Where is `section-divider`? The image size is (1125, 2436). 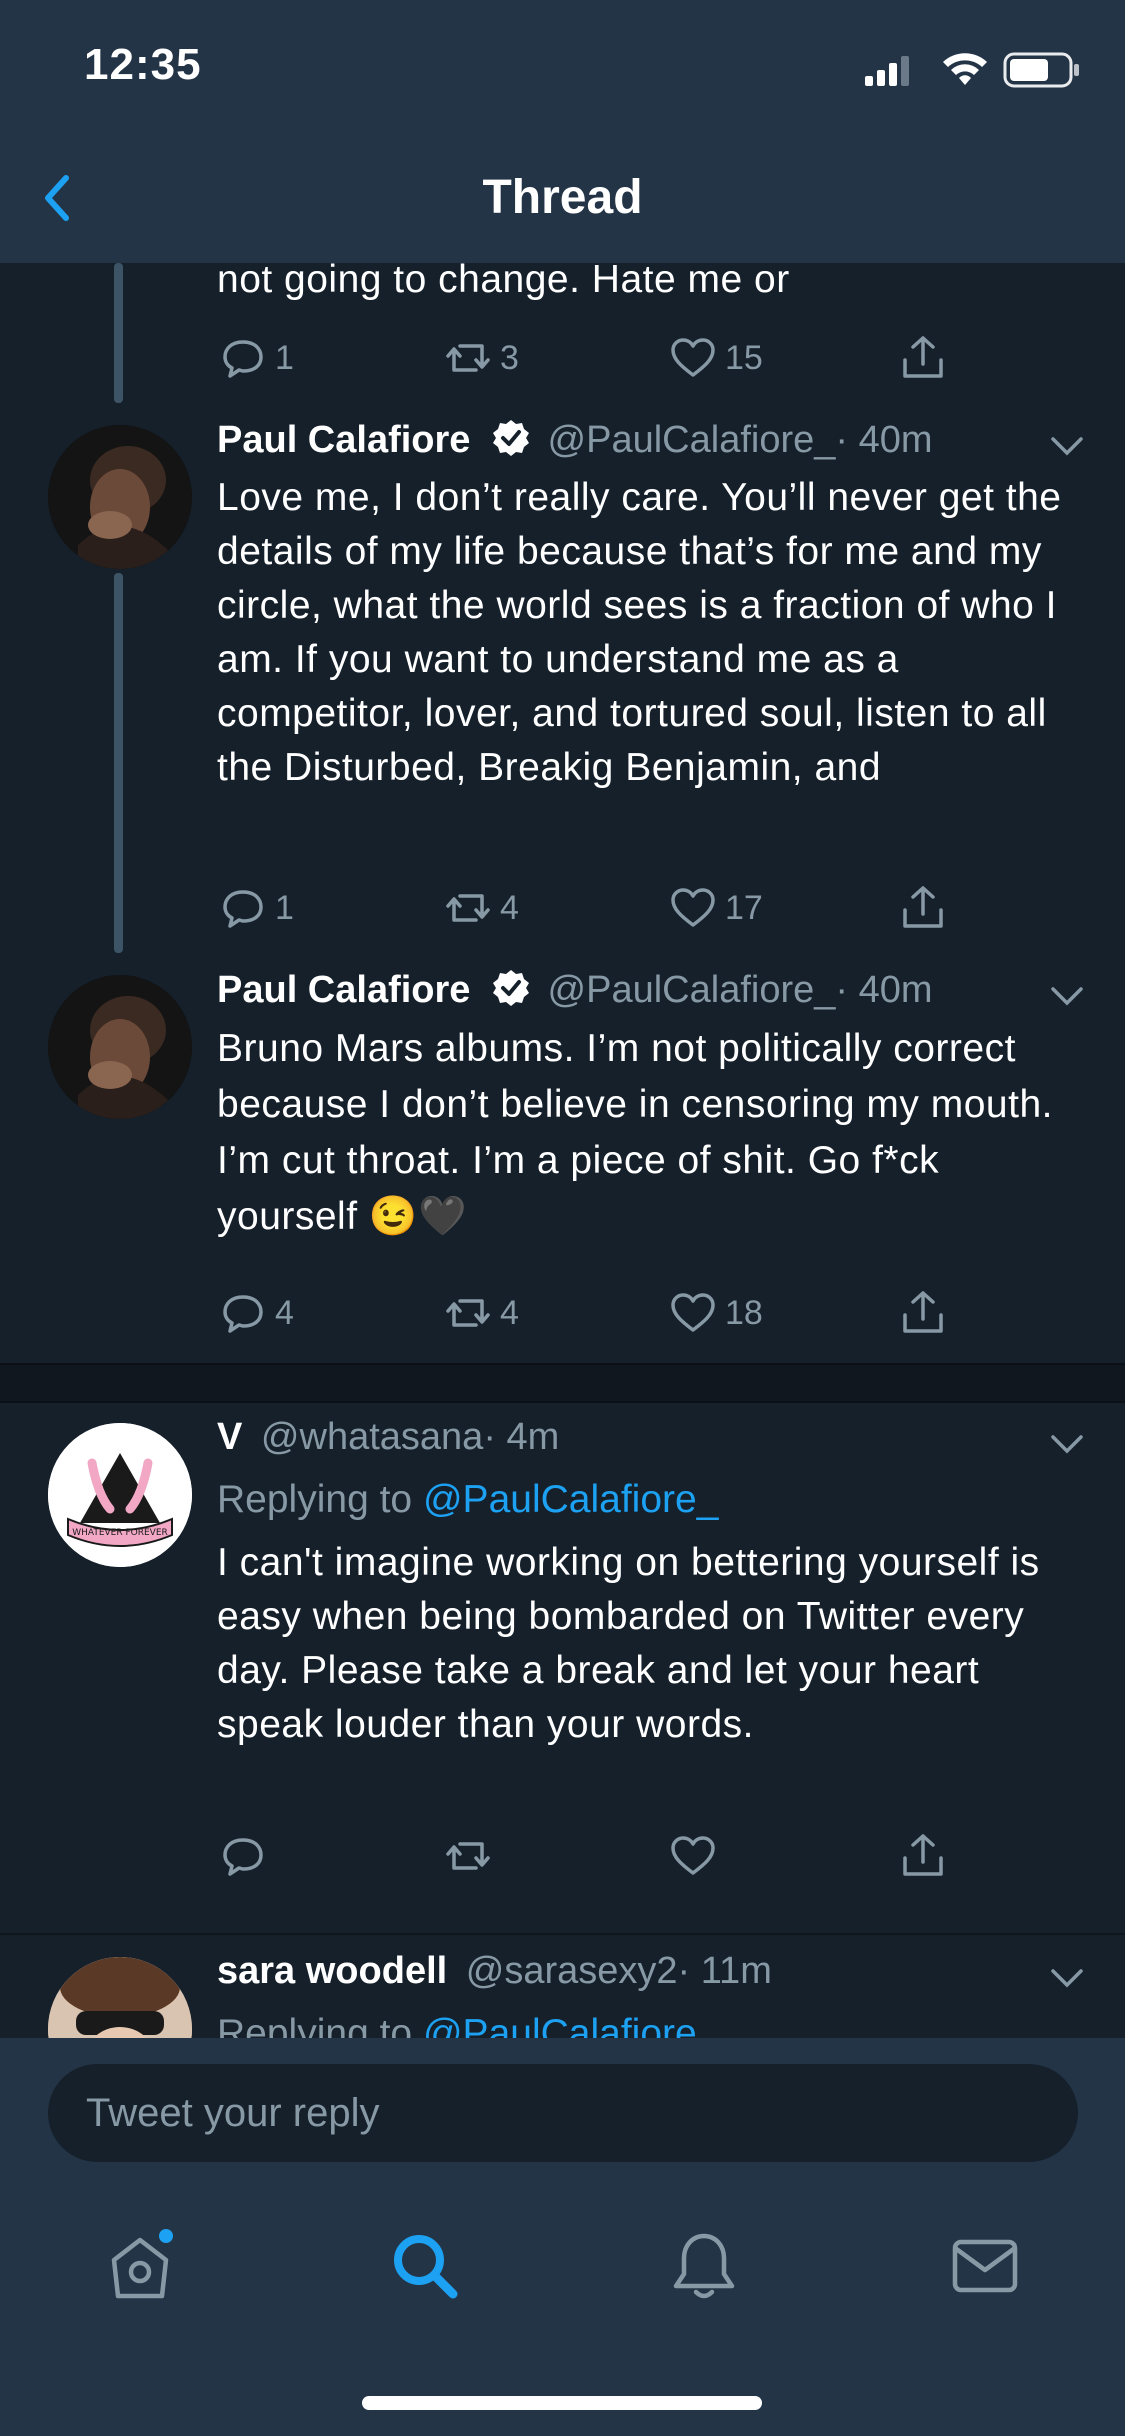 section-divider is located at coordinates (562, 1383).